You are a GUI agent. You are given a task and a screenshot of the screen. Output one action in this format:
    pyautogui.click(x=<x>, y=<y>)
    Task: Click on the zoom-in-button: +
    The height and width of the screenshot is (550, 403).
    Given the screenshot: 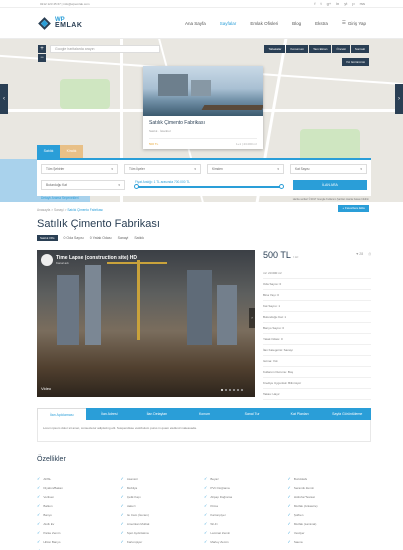 What is the action you would take?
    pyautogui.click(x=42, y=49)
    